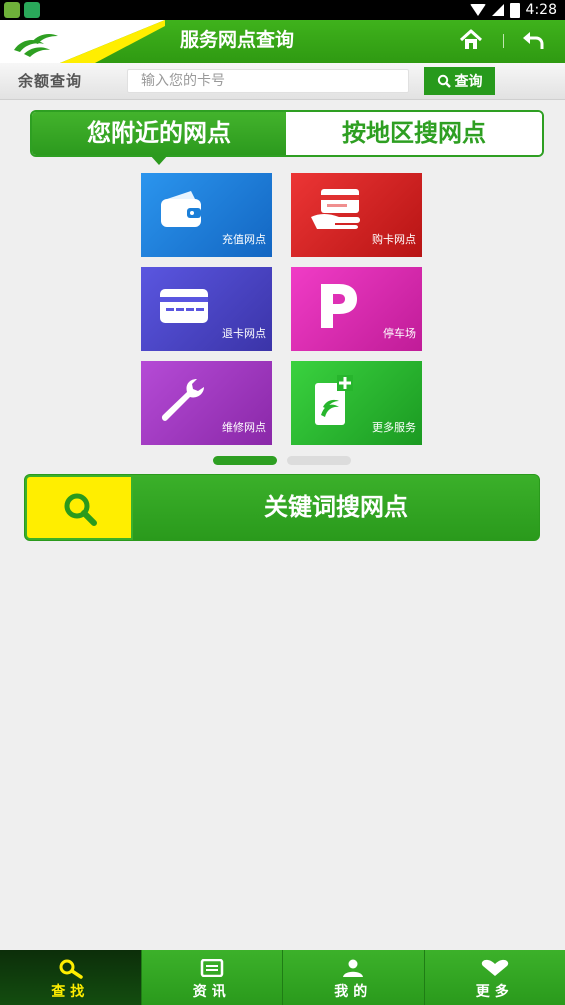 The width and height of the screenshot is (565, 1005). Describe the element at coordinates (159, 160) in the screenshot. I see `active-tab-pointer` at that location.